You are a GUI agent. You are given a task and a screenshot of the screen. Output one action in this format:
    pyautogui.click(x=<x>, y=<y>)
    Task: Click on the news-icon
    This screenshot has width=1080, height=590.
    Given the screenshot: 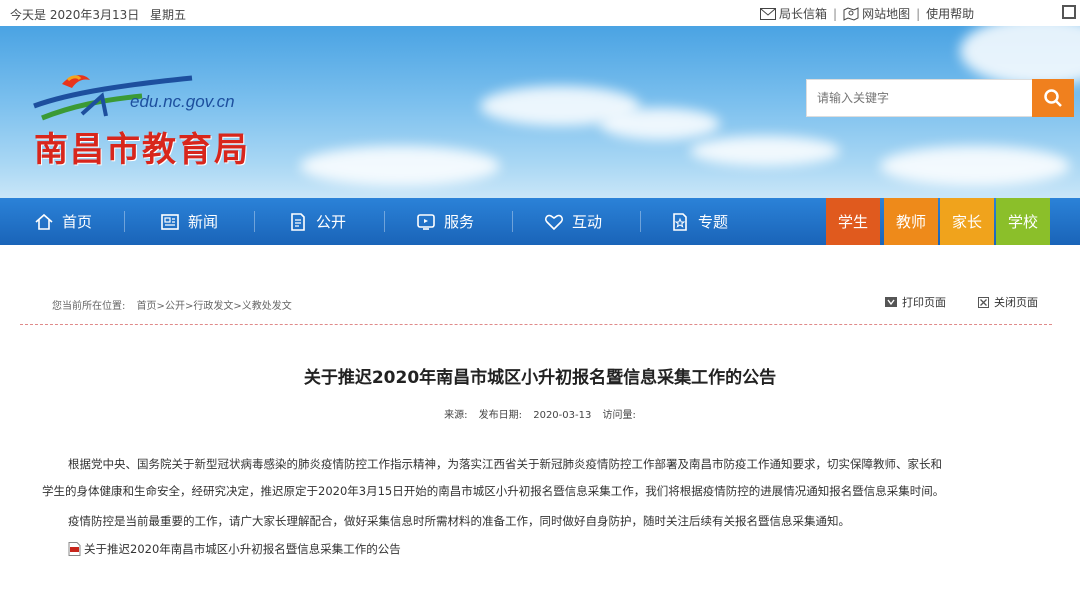 What is the action you would take?
    pyautogui.click(x=170, y=221)
    